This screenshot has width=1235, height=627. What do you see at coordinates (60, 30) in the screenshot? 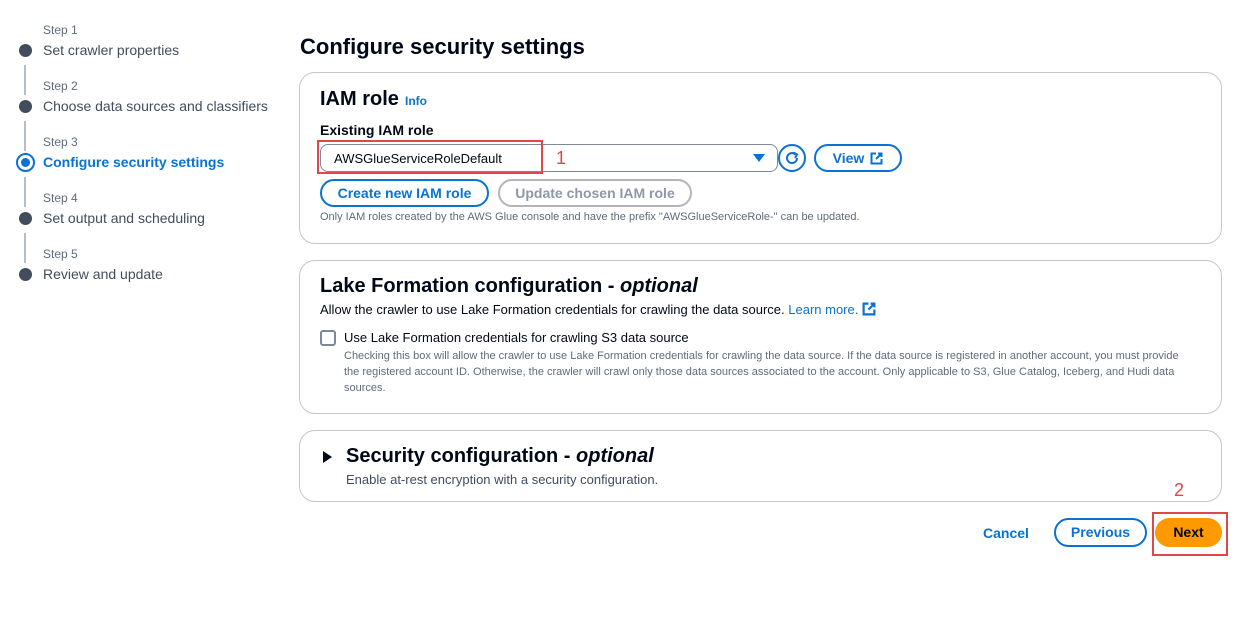
I see `step-number: Step 1` at bounding box center [60, 30].